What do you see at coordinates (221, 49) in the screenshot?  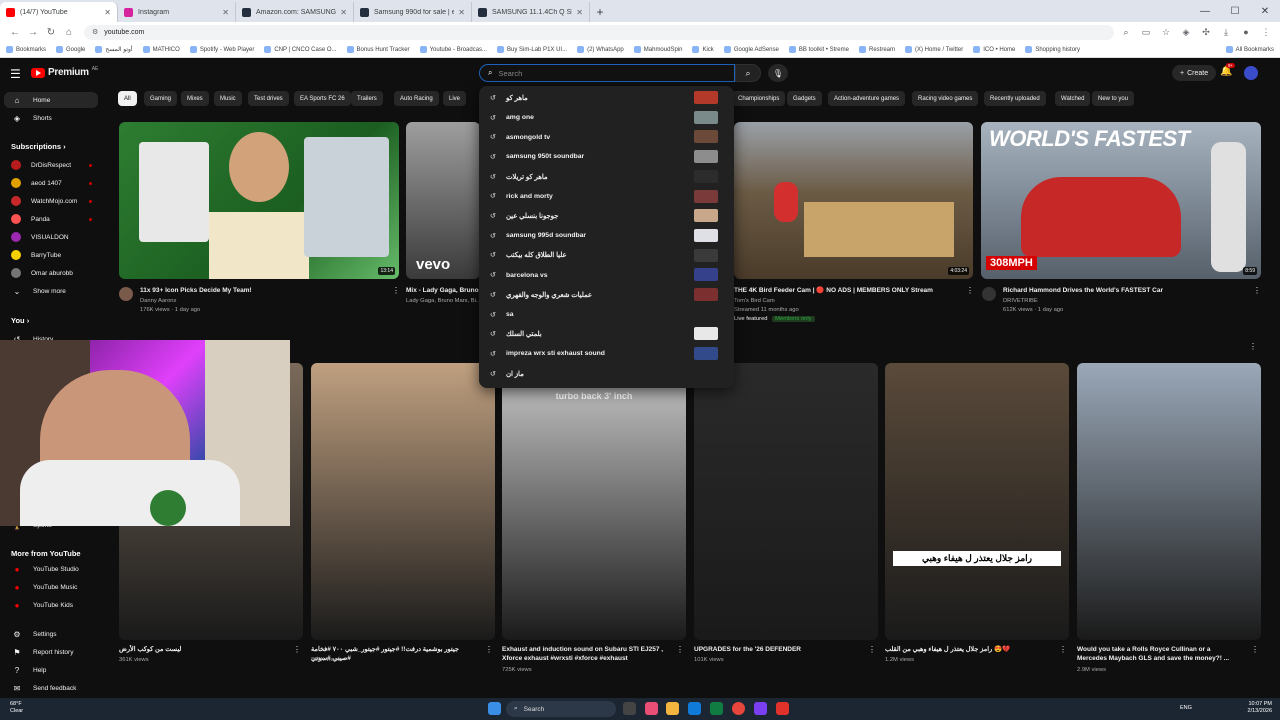 I see `bookmark-item: Spotify - Web Player` at bounding box center [221, 49].